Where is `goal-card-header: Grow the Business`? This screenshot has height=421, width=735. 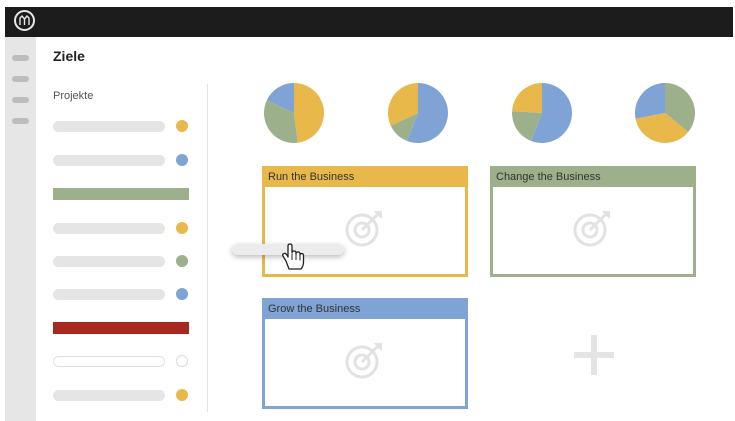
goal-card-header: Grow the Business is located at coordinates (365, 310).